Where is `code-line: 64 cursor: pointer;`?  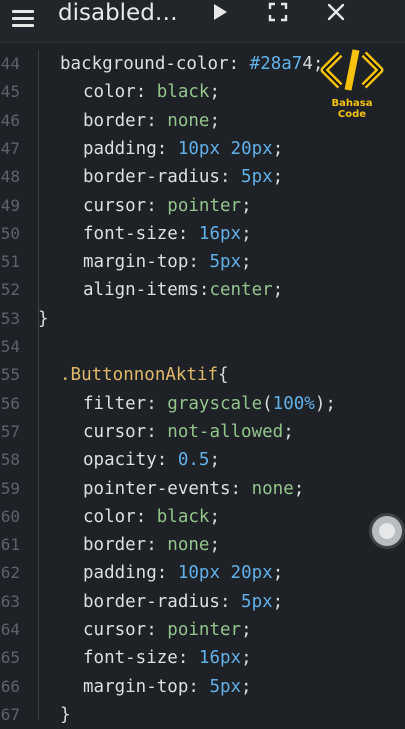
code-line: 64 cursor: pointer; is located at coordinates (202, 630).